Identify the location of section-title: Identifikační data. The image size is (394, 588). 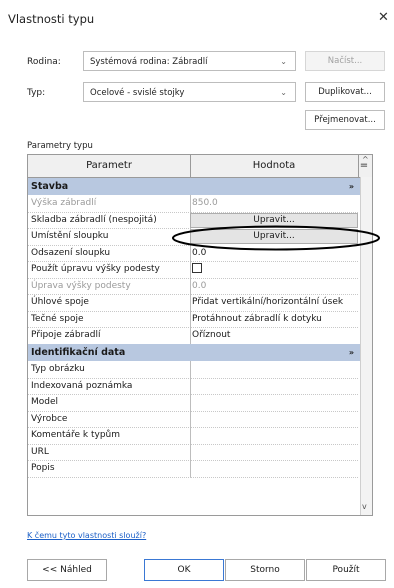
(78, 352).